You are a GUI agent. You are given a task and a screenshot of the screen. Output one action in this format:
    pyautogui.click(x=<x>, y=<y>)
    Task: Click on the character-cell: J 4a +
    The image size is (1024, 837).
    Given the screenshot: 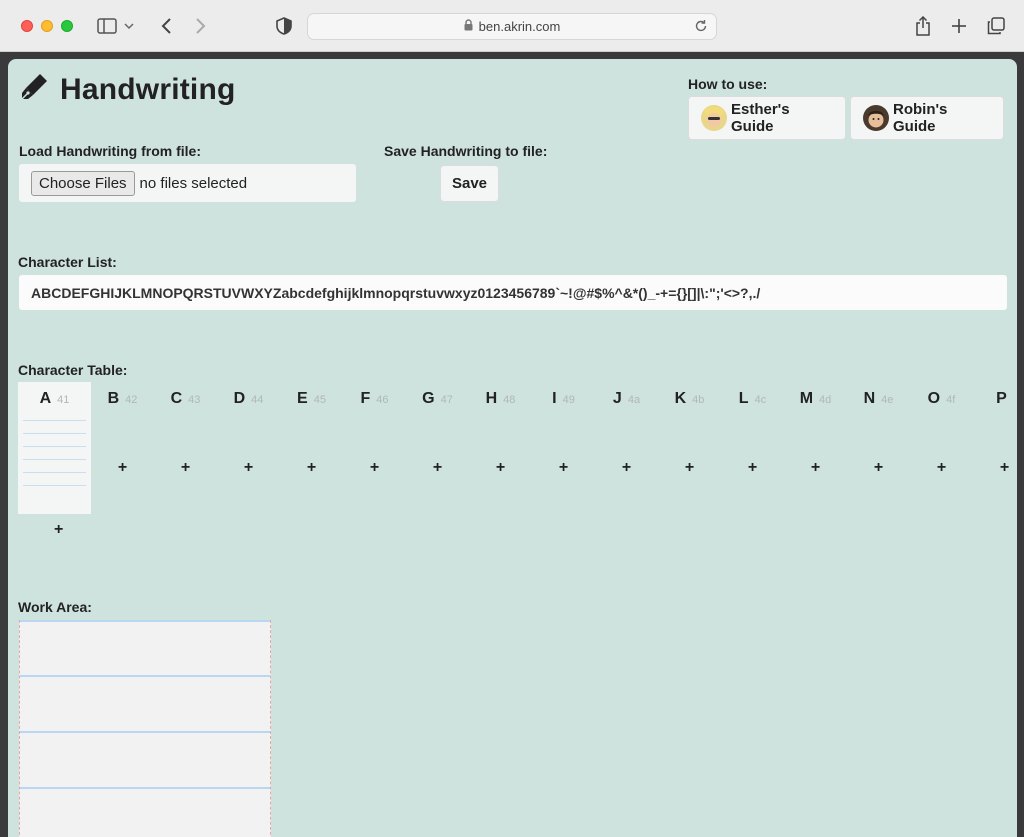 What is the action you would take?
    pyautogui.click(x=626, y=448)
    